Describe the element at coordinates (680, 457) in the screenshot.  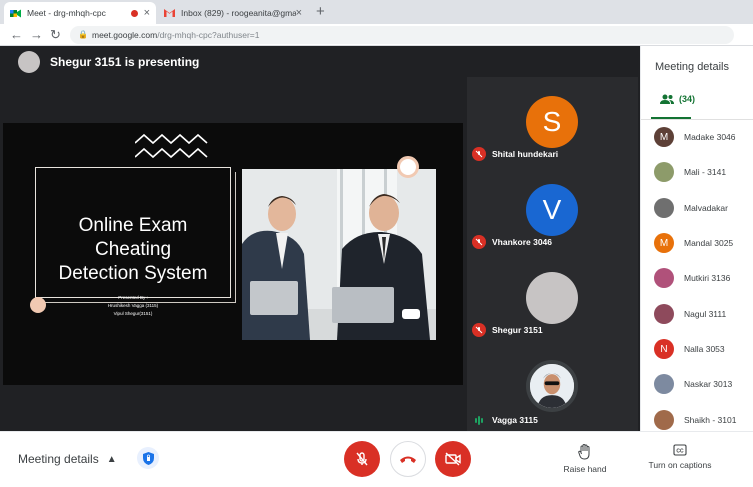
I see `captions-button: CC Turn on captions` at that location.